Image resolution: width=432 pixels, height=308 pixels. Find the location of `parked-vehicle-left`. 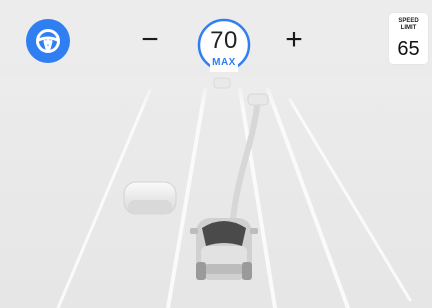

parked-vehicle-left is located at coordinates (150, 198).